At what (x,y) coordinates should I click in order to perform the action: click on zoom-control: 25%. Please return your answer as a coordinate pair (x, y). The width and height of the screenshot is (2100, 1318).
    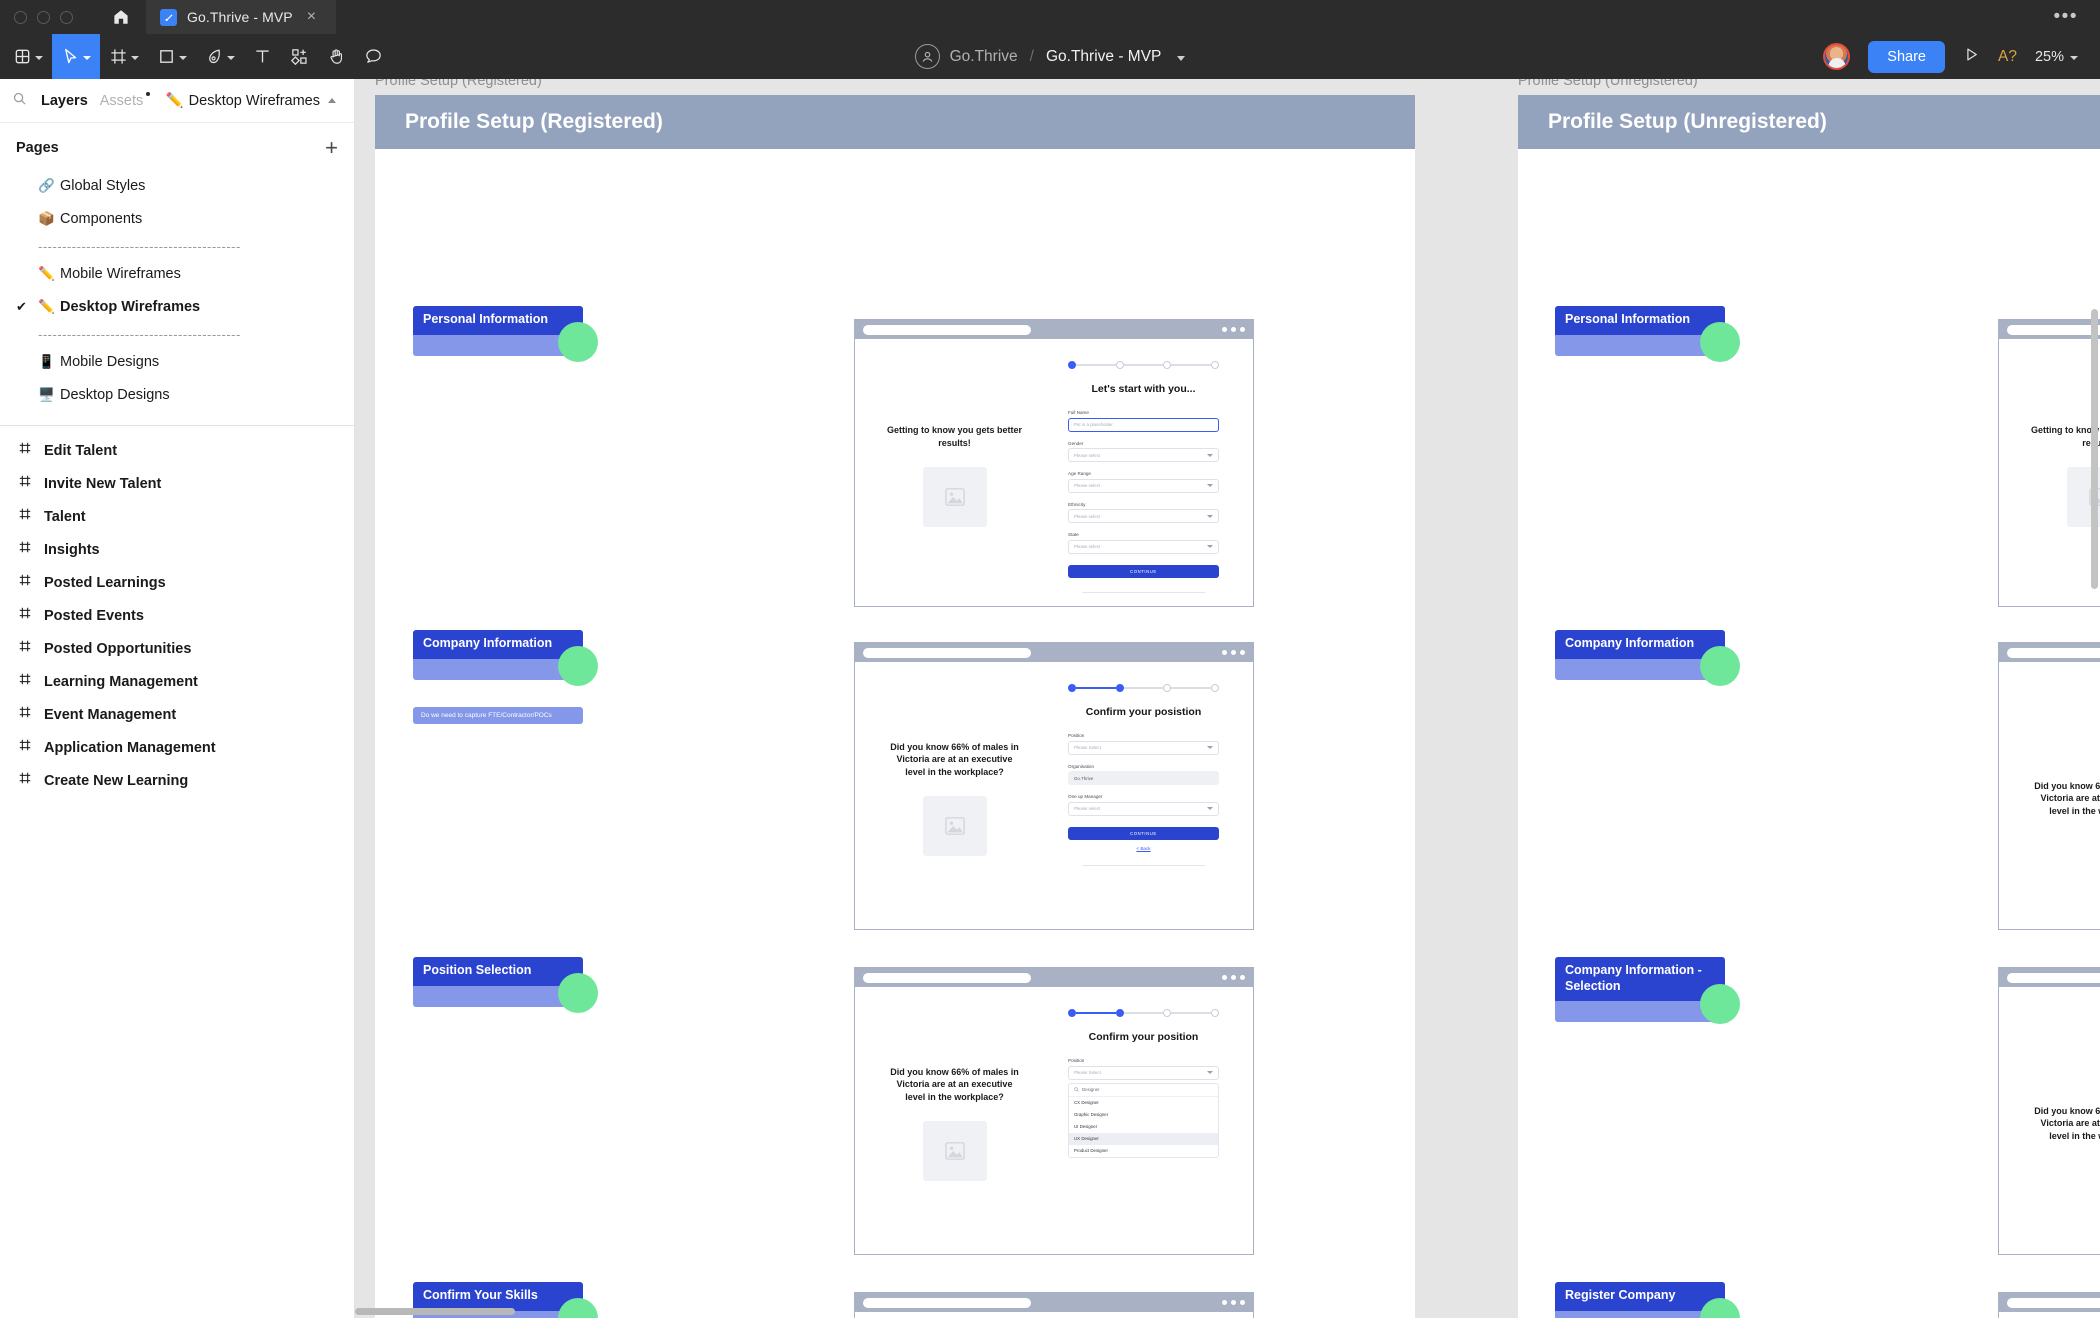
    Looking at the image, I should click on (2056, 57).